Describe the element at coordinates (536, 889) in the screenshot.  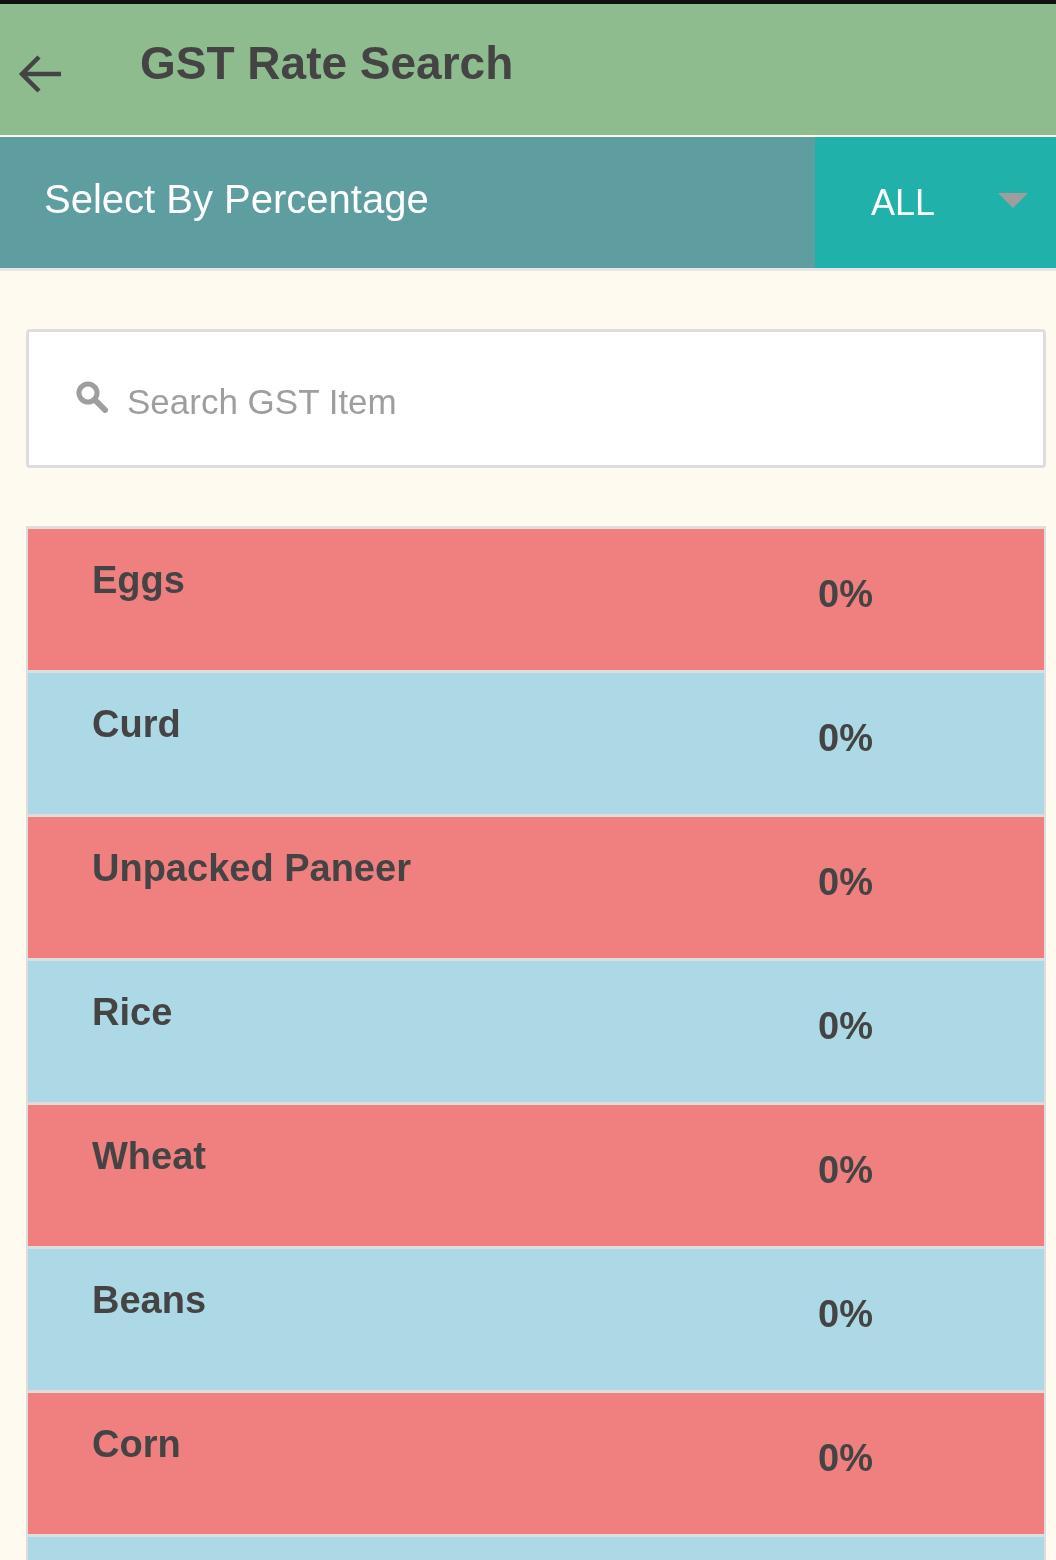
I see `item-row: Unpacked Paneer 0%` at that location.